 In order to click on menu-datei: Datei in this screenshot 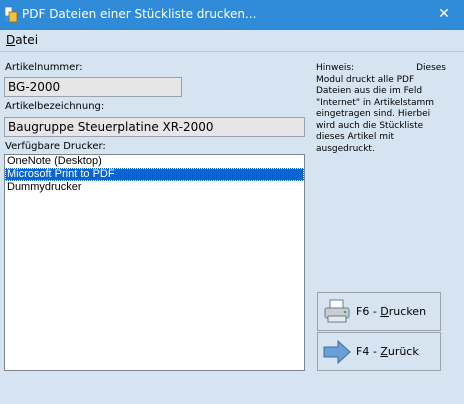, I will do `click(22, 40)`.